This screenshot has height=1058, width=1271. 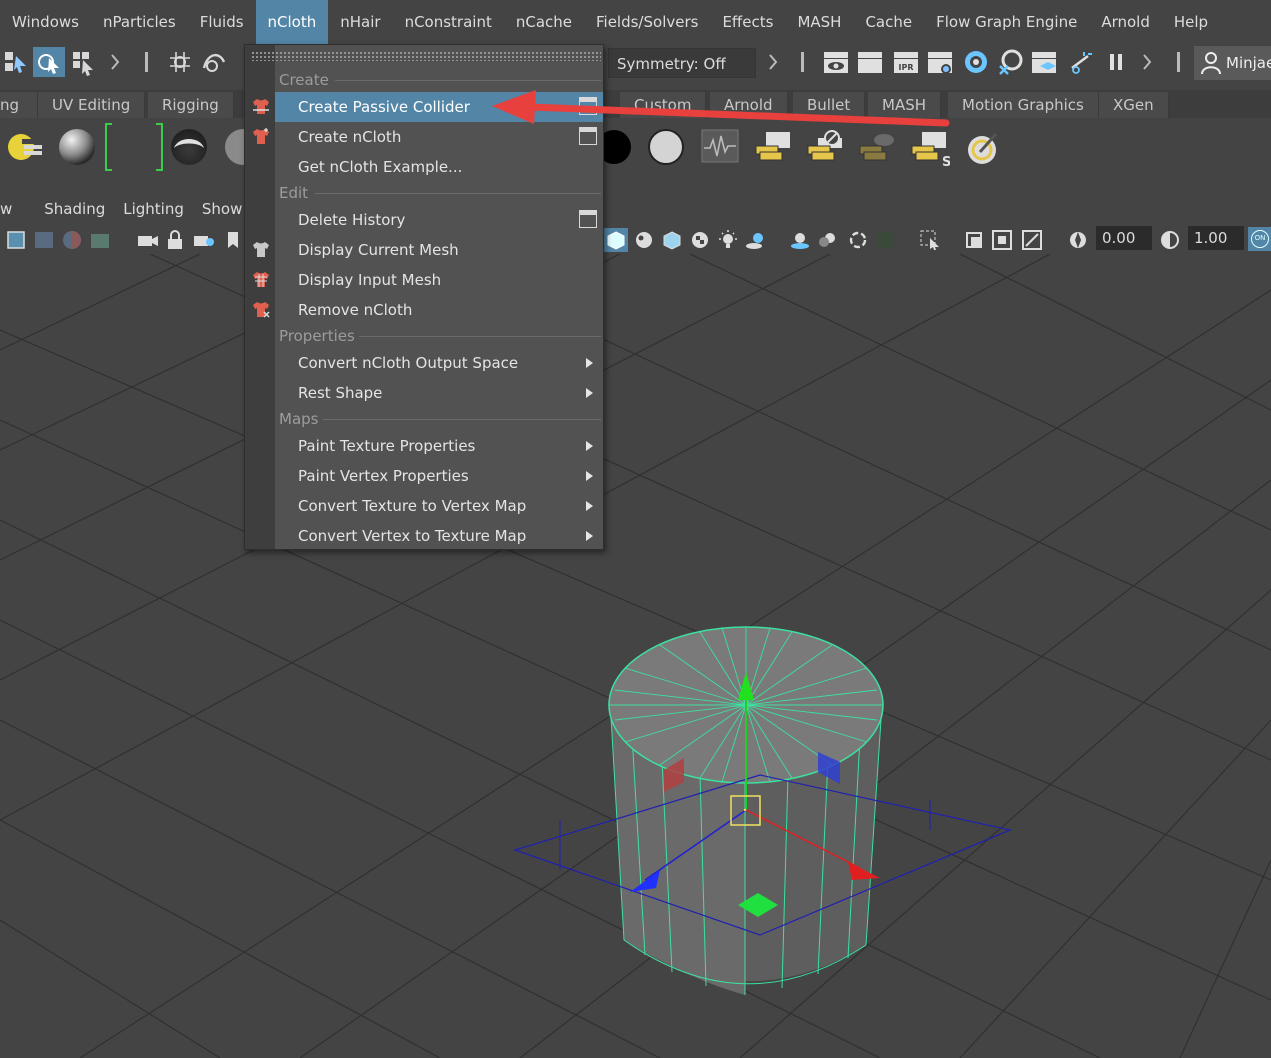 I want to click on tear-off-handle, so click(x=426, y=56).